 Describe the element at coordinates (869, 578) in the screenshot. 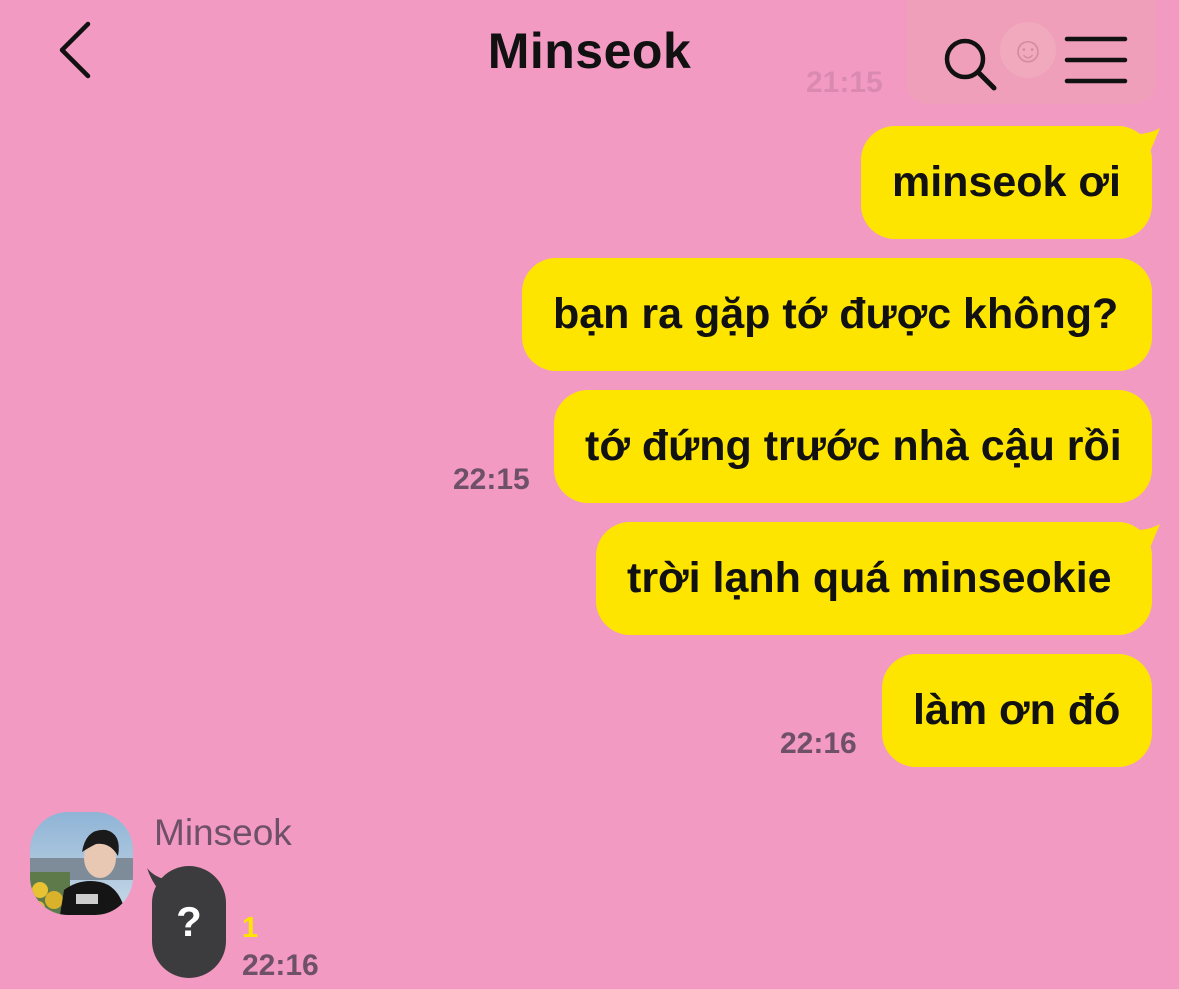

I see `message-text: trời lạnh quá minseokie` at that location.